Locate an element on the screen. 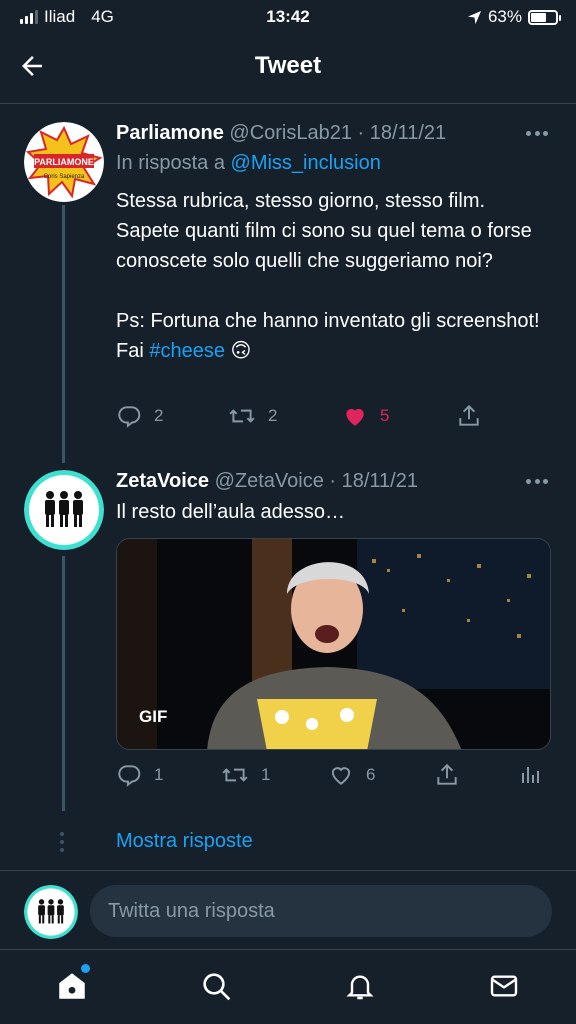 The image size is (576, 1024). search-icon is located at coordinates (217, 987).